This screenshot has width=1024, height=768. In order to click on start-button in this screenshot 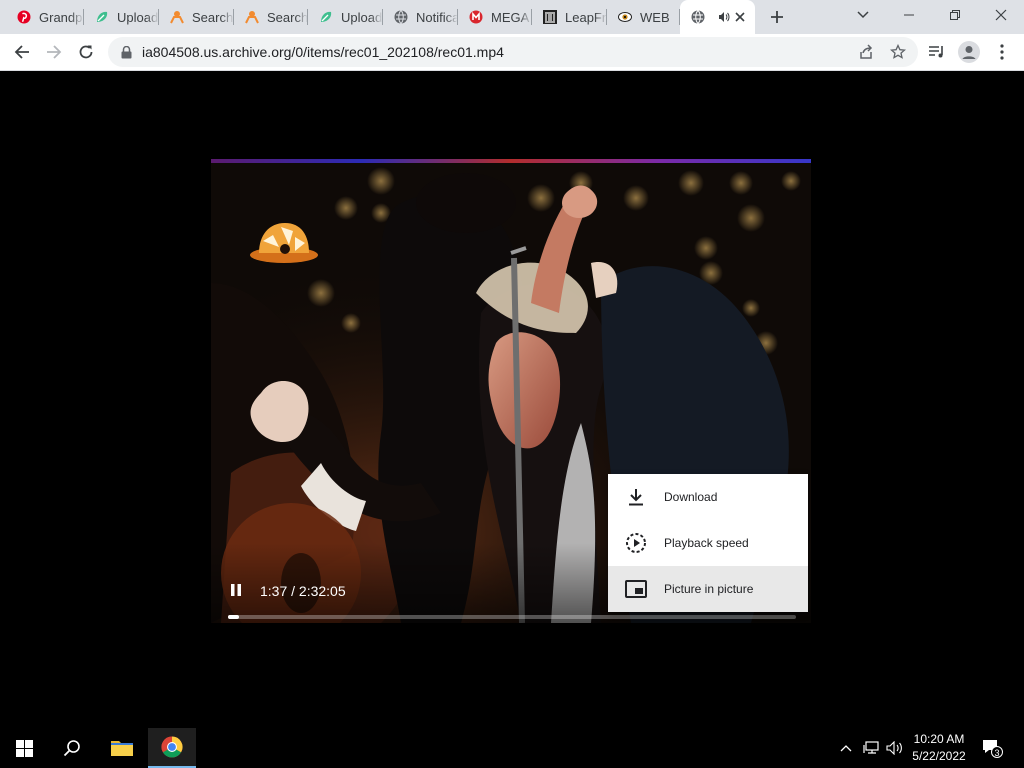, I will do `click(24, 748)`.